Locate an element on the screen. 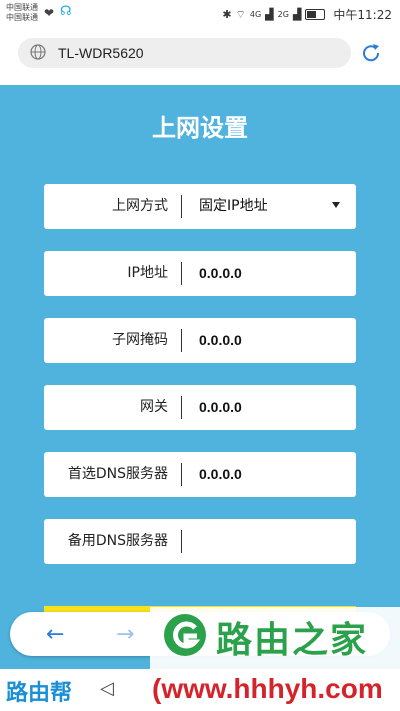  primary-dns-field: 首选DNS服务器 0.0.0.0 is located at coordinates (200, 474).